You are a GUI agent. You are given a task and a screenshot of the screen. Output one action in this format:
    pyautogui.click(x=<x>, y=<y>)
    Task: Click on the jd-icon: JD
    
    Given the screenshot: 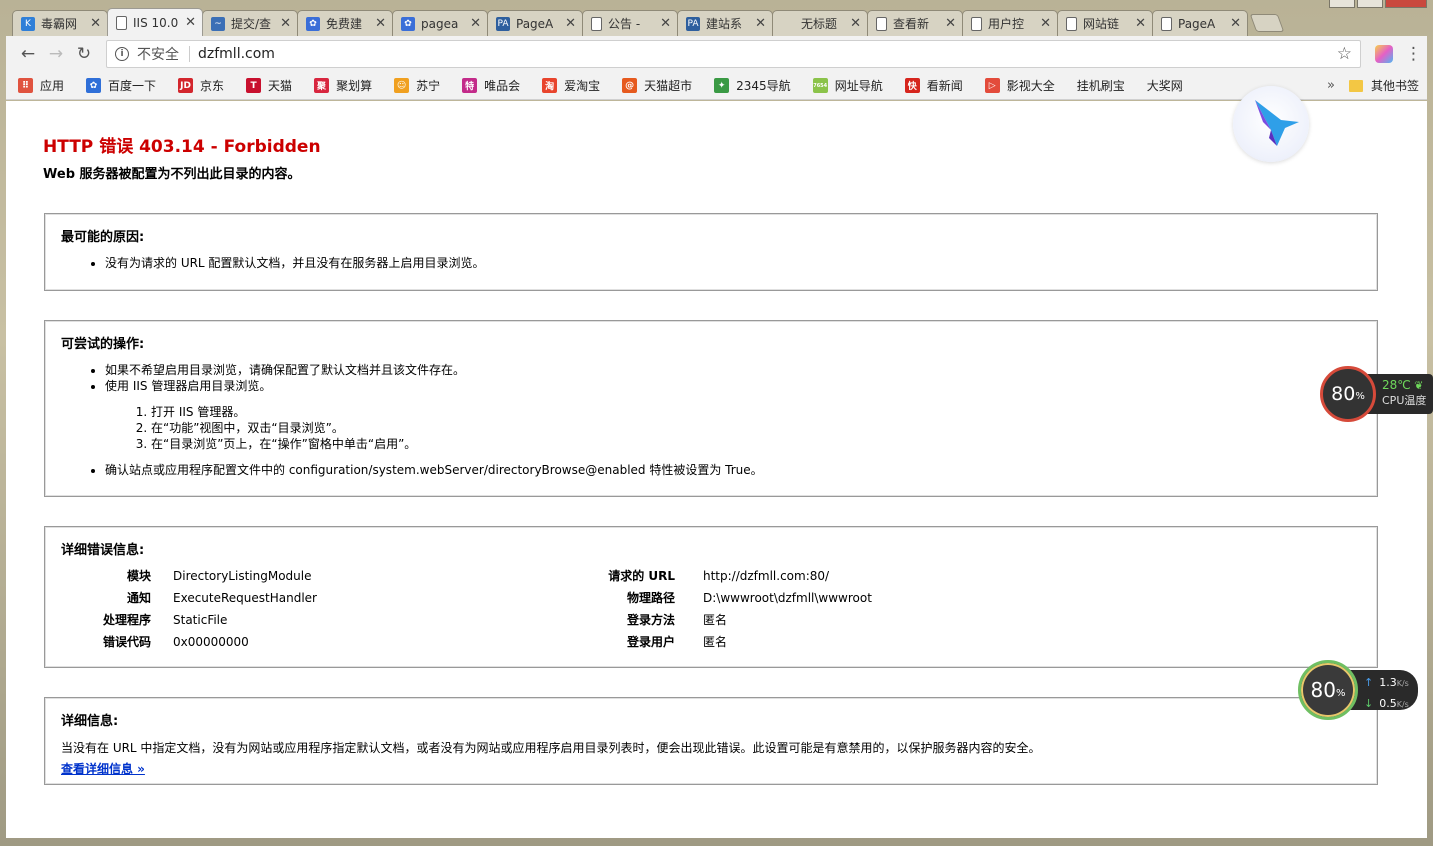 What is the action you would take?
    pyautogui.click(x=186, y=85)
    